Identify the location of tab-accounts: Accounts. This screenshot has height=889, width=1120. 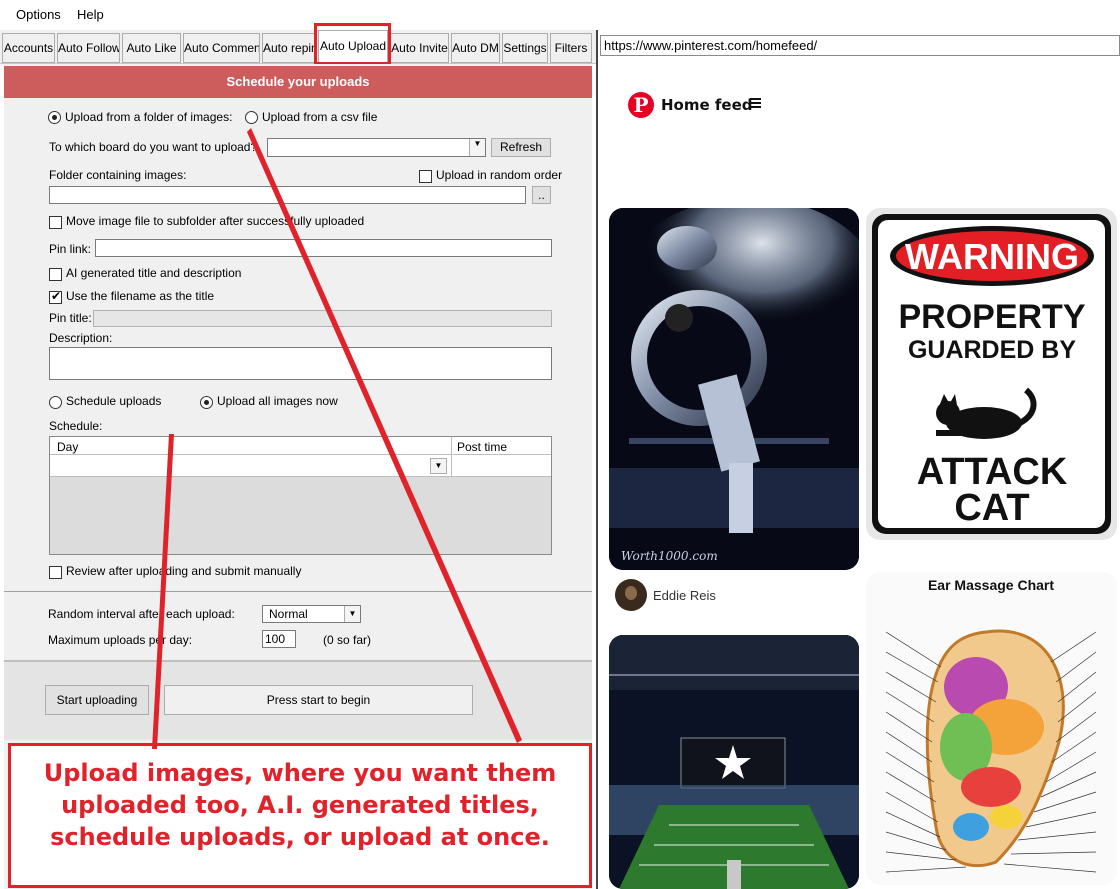
(28, 48).